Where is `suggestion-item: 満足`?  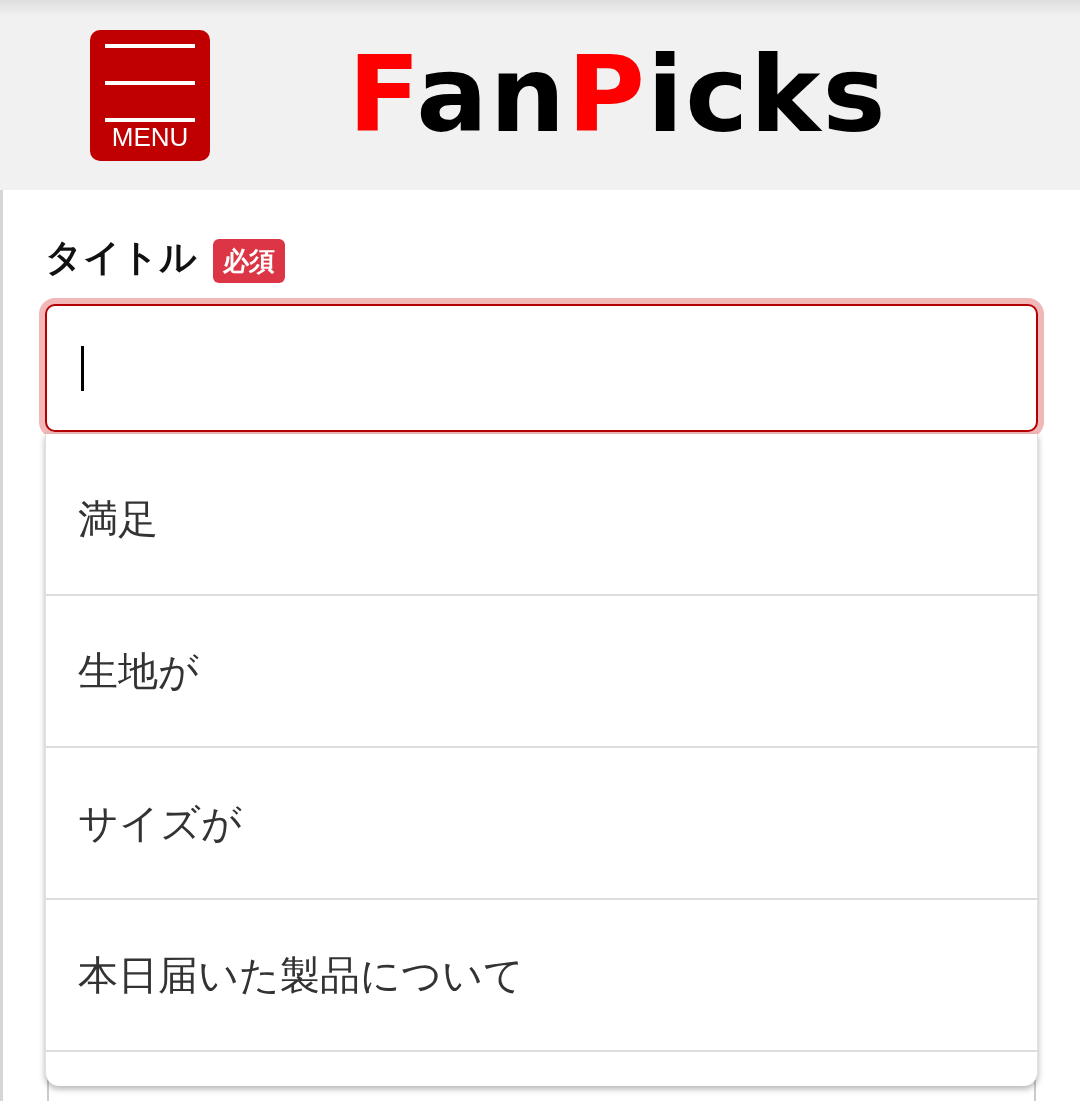
suggestion-item: 満足 is located at coordinates (541, 520).